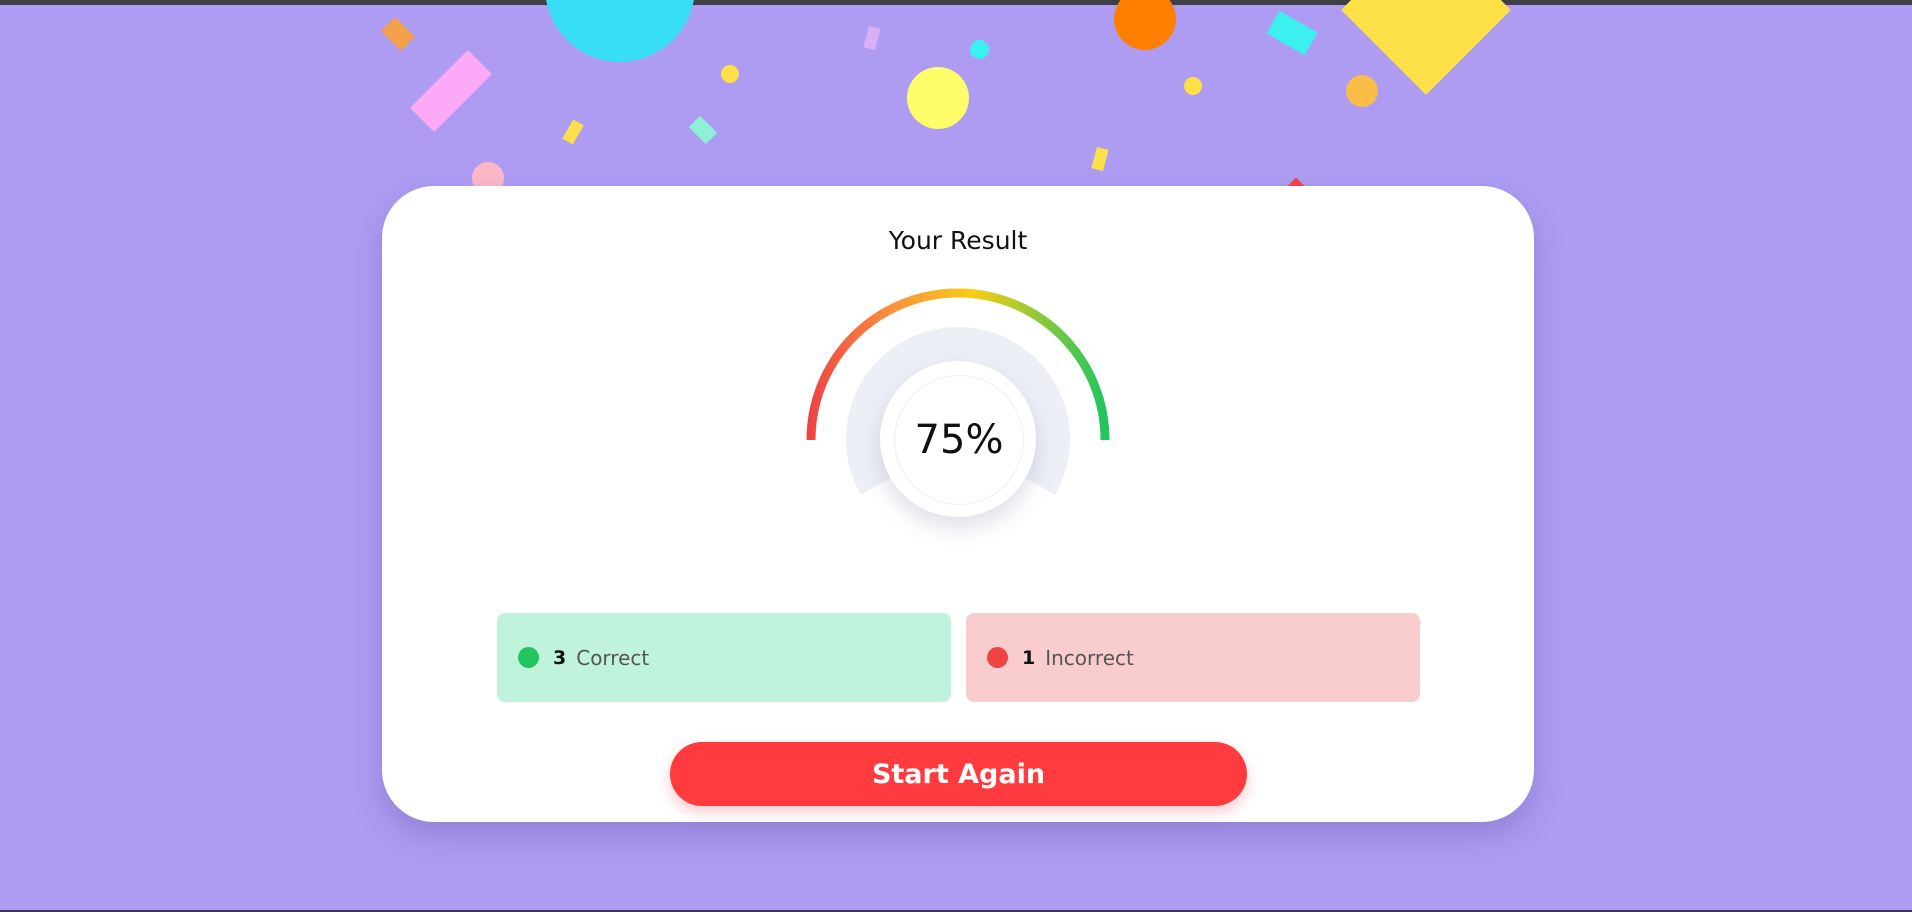 Image resolution: width=1912 pixels, height=912 pixels. Describe the element at coordinates (528, 657) in the screenshot. I see `correct-dot-icon` at that location.